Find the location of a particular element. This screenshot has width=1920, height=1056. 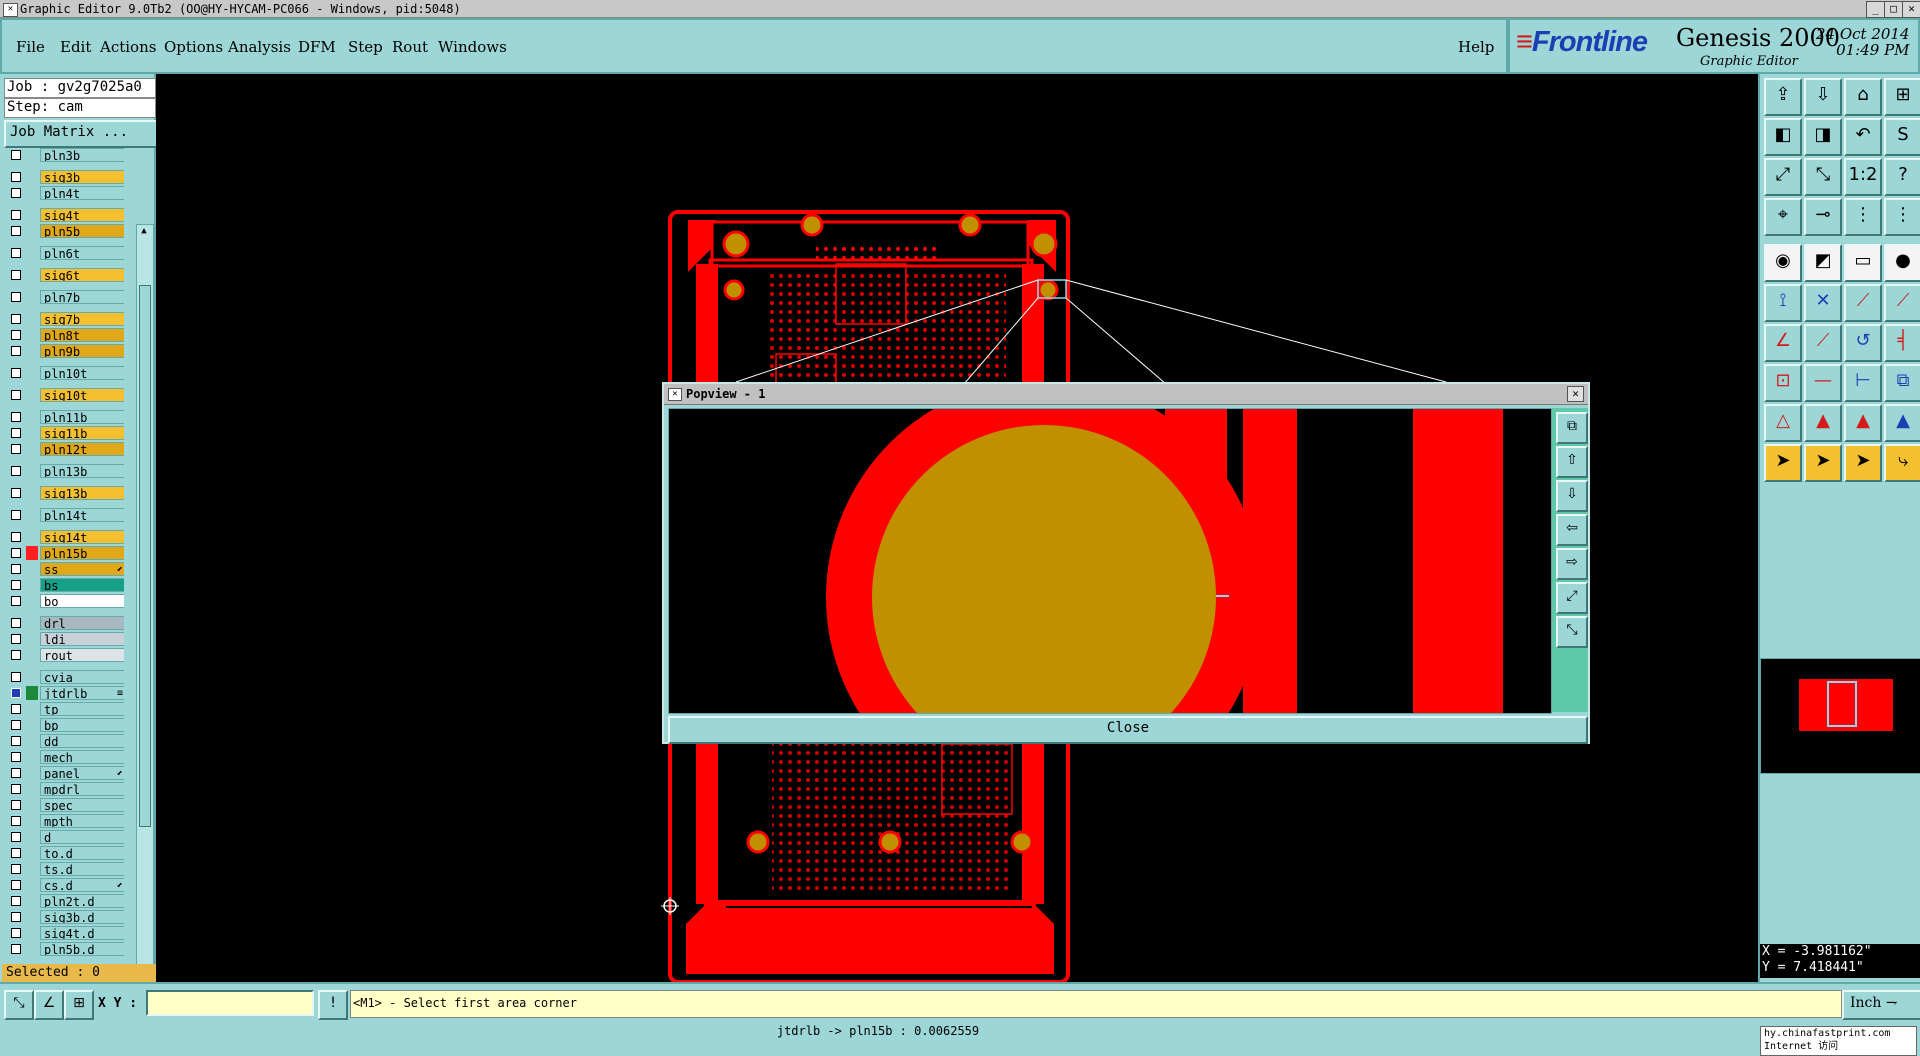

layer-name: pln14t is located at coordinates (82, 515).